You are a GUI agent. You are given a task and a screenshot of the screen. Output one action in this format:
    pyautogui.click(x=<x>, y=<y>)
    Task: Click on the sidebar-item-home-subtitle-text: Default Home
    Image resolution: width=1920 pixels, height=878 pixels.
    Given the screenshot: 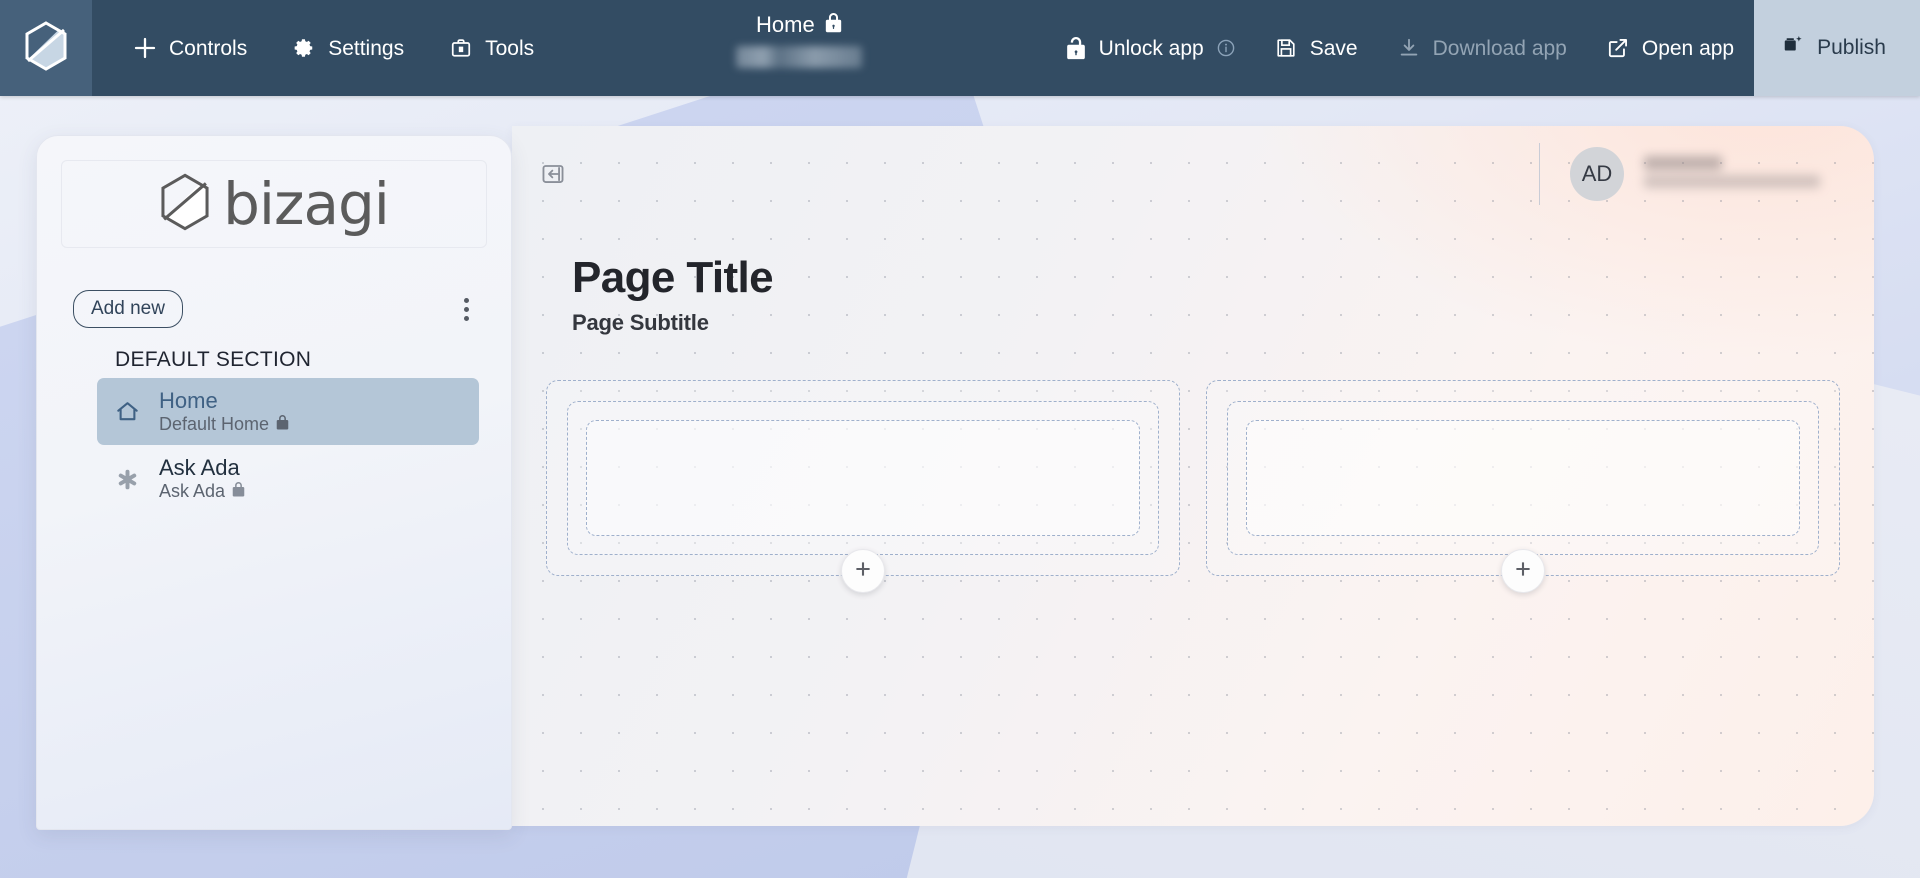 What is the action you would take?
    pyautogui.click(x=214, y=423)
    